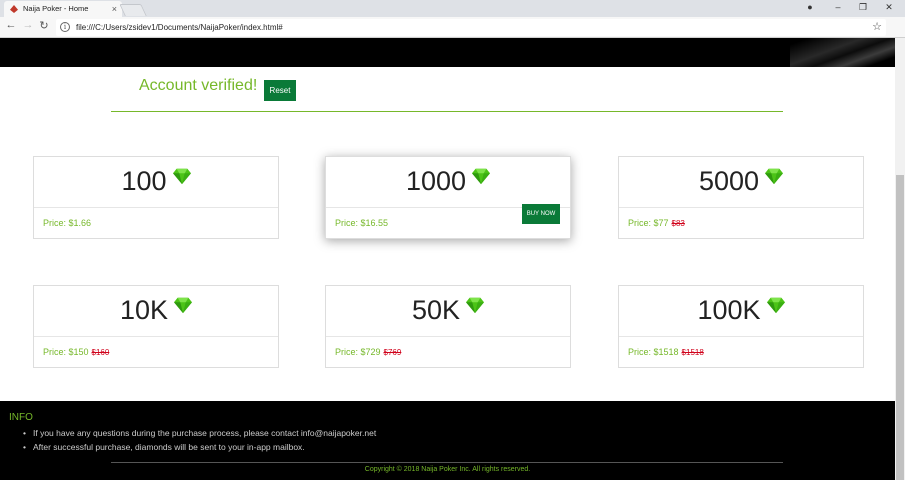 The width and height of the screenshot is (905, 480). Describe the element at coordinates (100, 352) in the screenshot. I see `old-price: $160` at that location.